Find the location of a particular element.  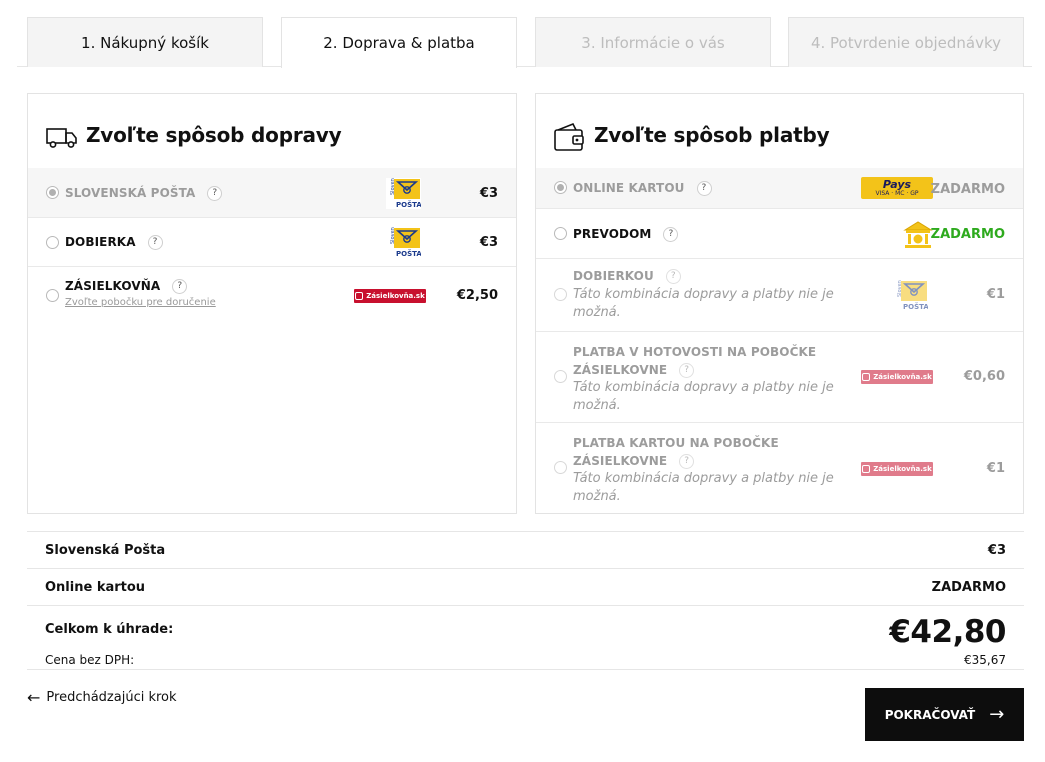

payment-option-text: PREVODOM is located at coordinates (612, 234).